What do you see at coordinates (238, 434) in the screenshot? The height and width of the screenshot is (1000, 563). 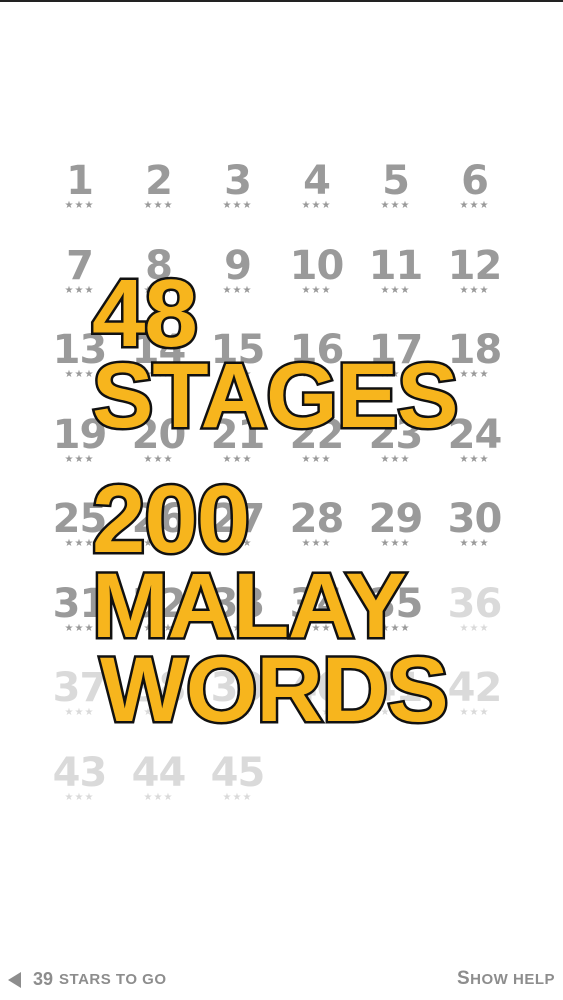 I see `stage-number: 21` at bounding box center [238, 434].